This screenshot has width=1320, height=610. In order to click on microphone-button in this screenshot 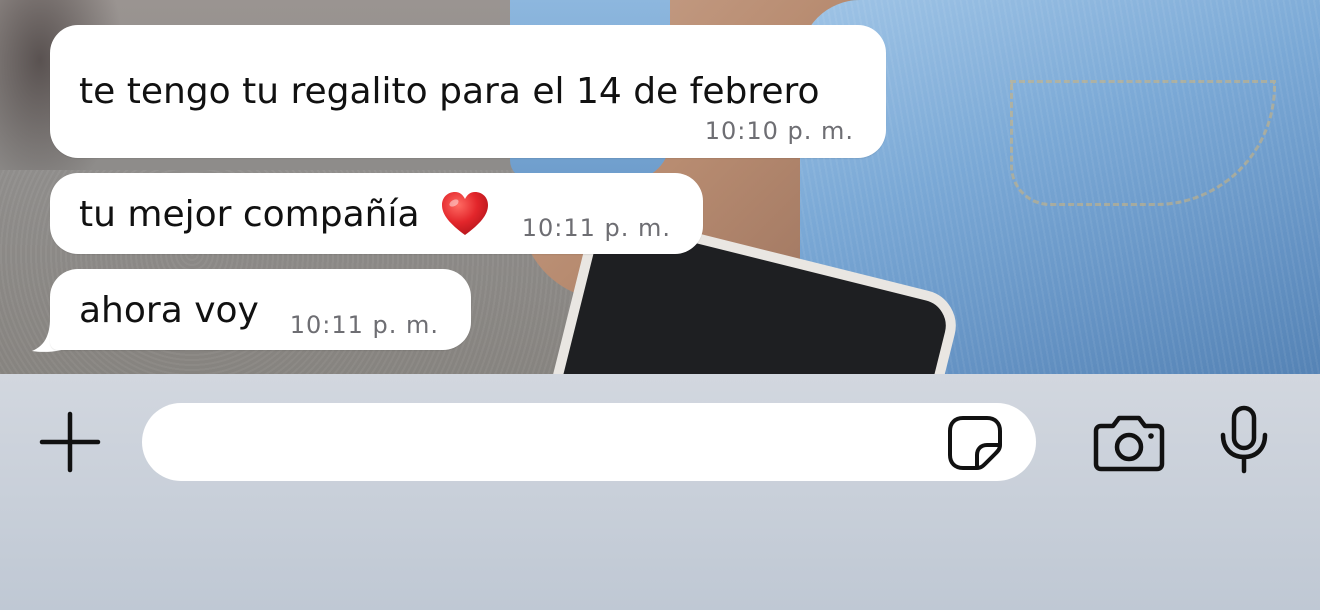, I will do `click(1244, 440)`.